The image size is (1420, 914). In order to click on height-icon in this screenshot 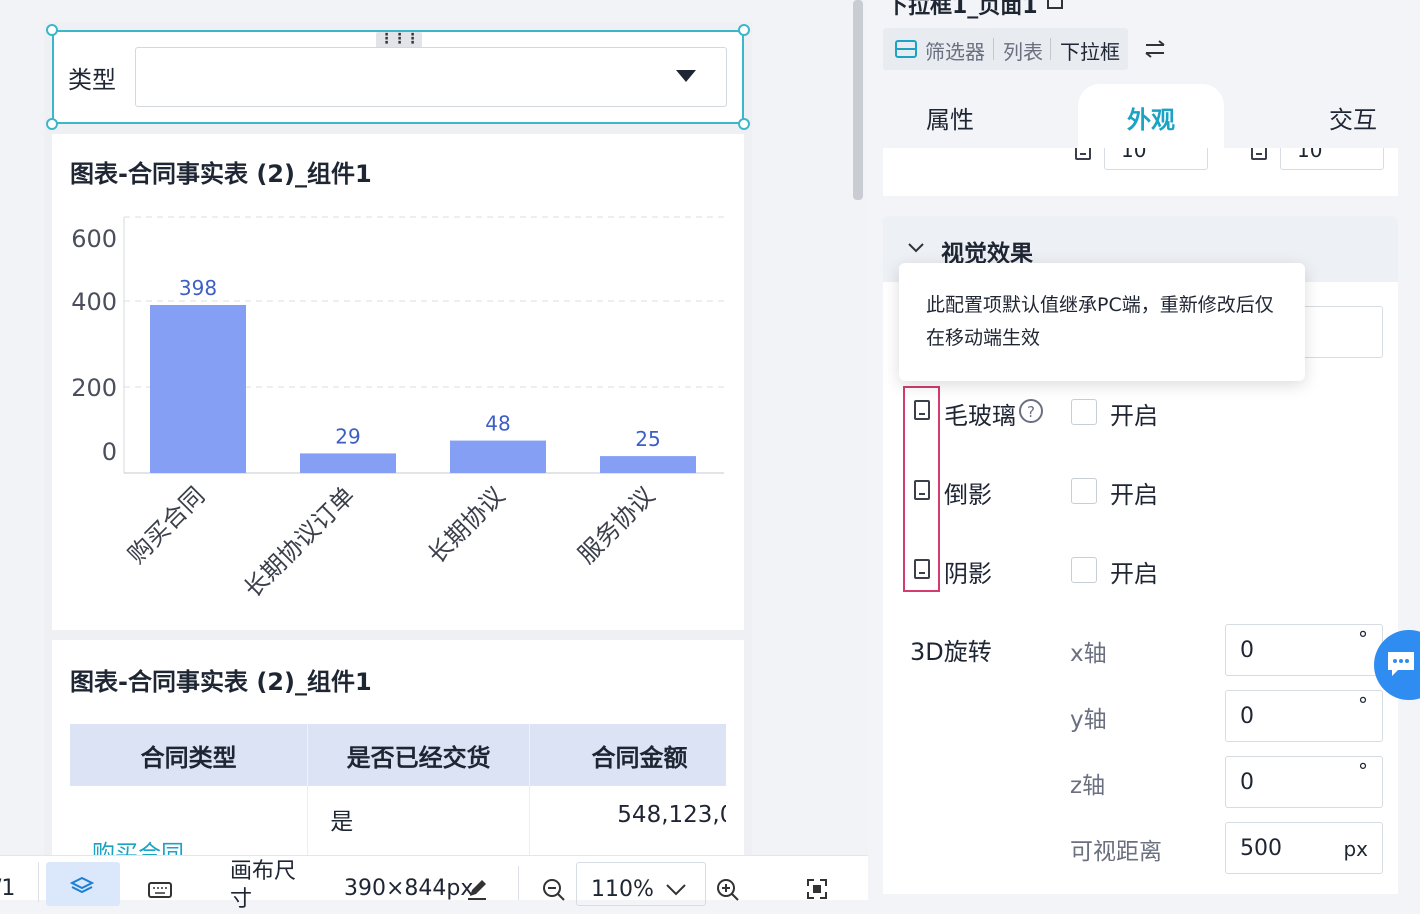, I will do `click(1259, 154)`.